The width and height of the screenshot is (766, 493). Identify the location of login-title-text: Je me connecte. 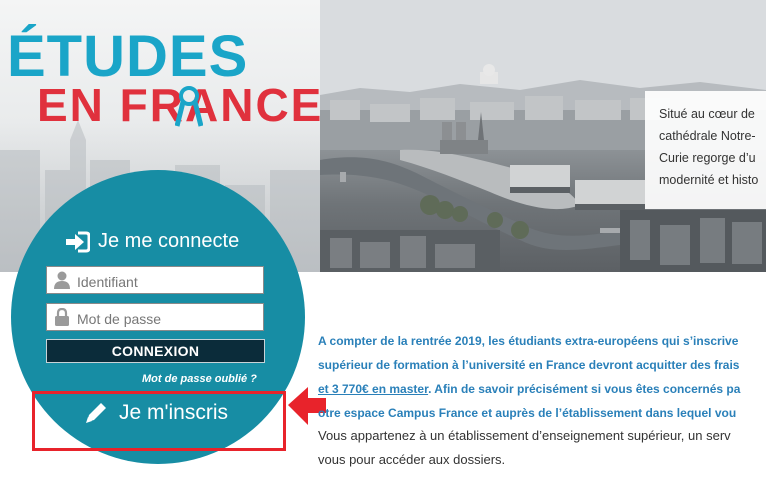
(169, 241).